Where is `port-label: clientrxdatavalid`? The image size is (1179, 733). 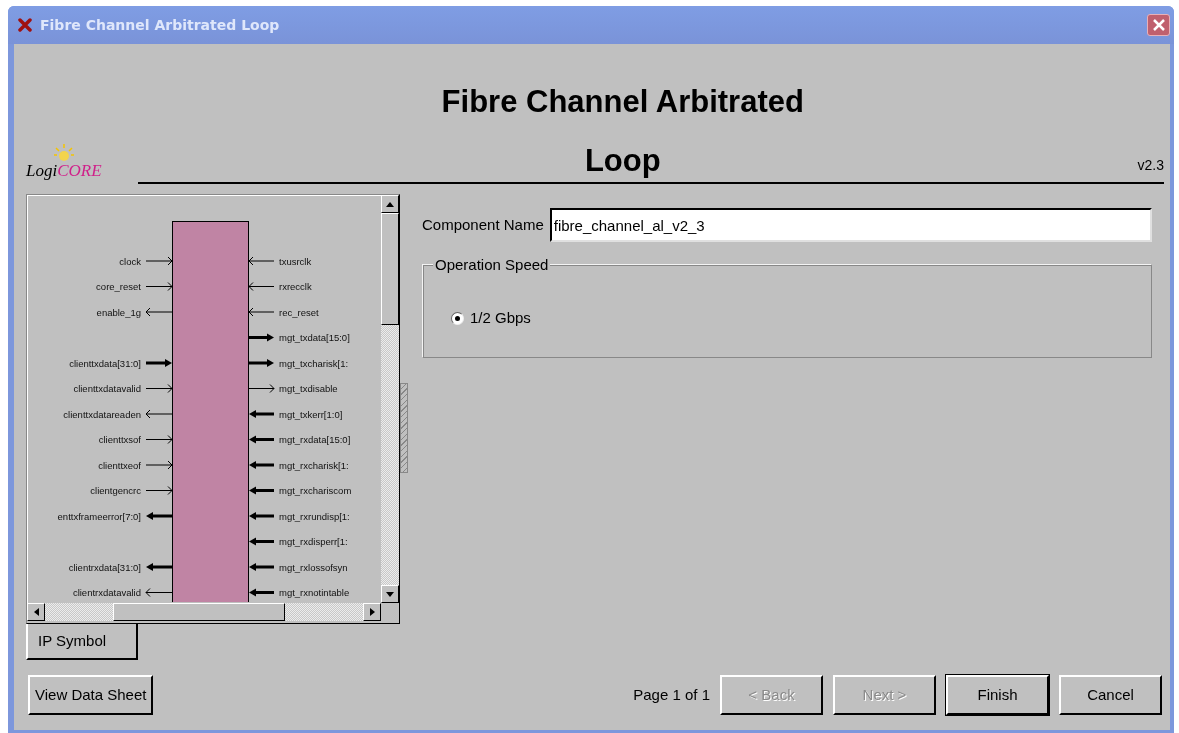
port-label: clientrxdatavalid is located at coordinates (106, 592).